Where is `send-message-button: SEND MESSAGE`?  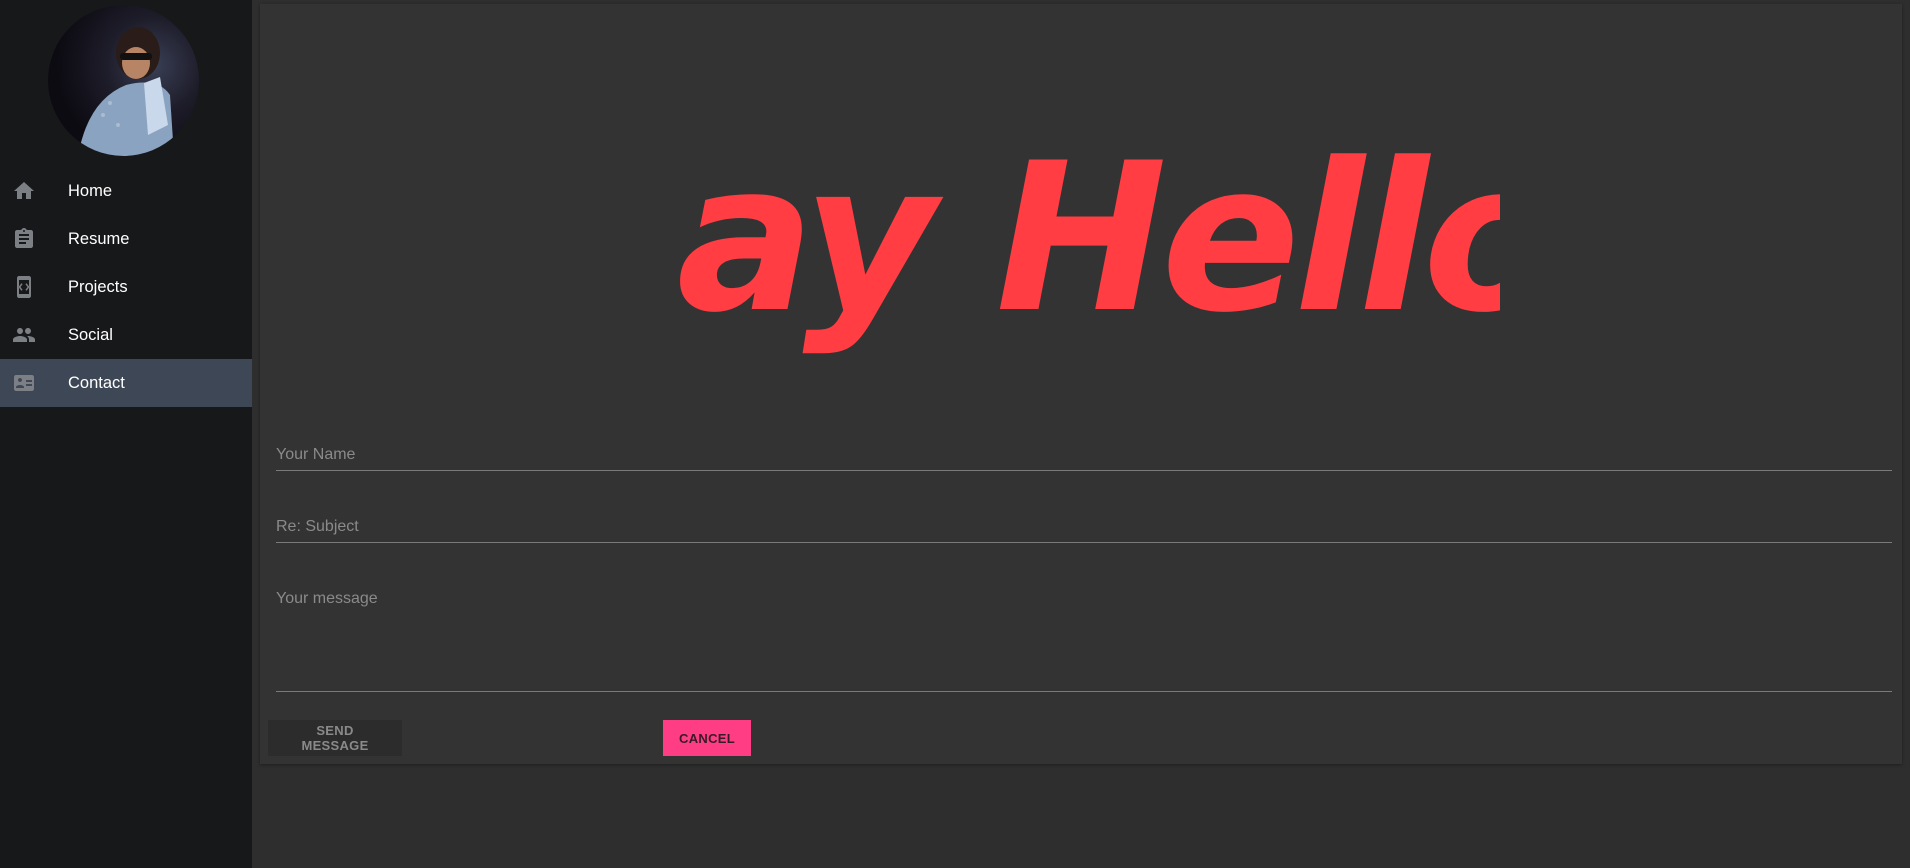
send-message-button: SEND MESSAGE is located at coordinates (335, 738).